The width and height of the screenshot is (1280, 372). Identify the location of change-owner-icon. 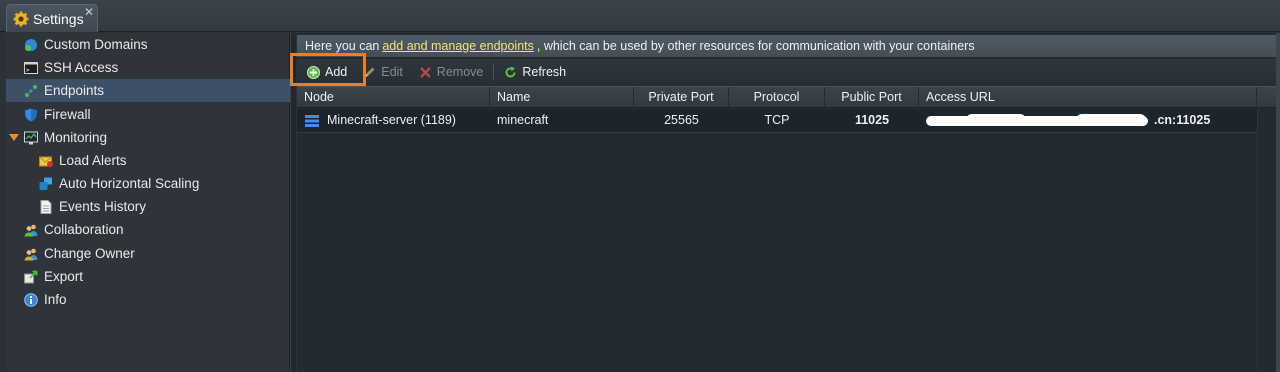
(31, 254).